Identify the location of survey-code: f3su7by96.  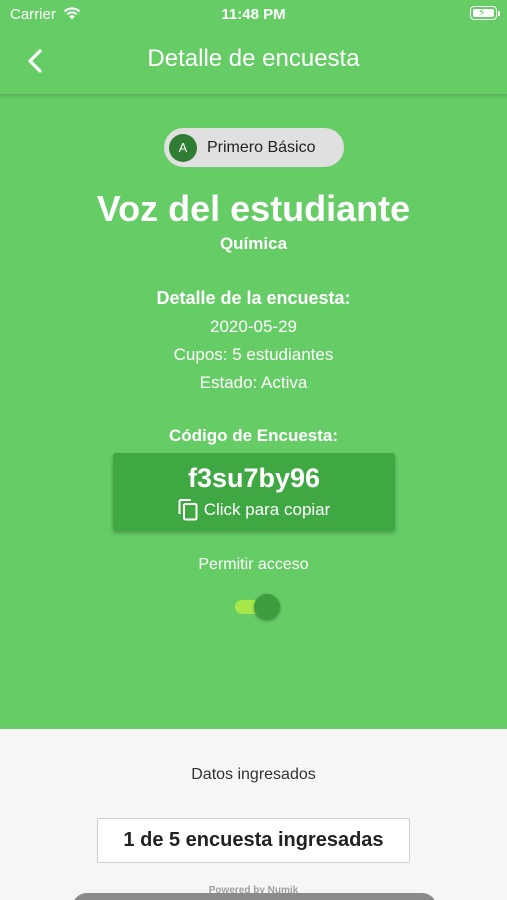
(254, 478).